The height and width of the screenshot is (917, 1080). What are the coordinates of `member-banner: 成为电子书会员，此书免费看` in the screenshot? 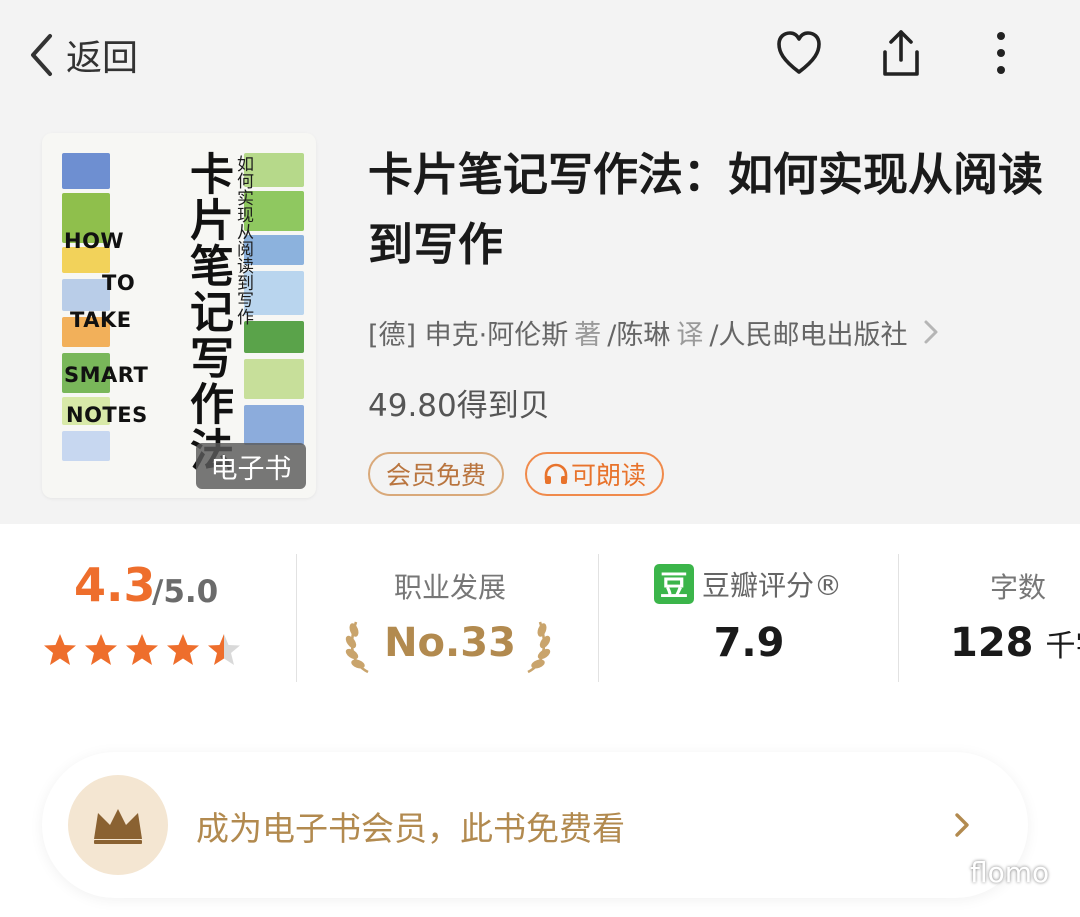 It's located at (535, 825).